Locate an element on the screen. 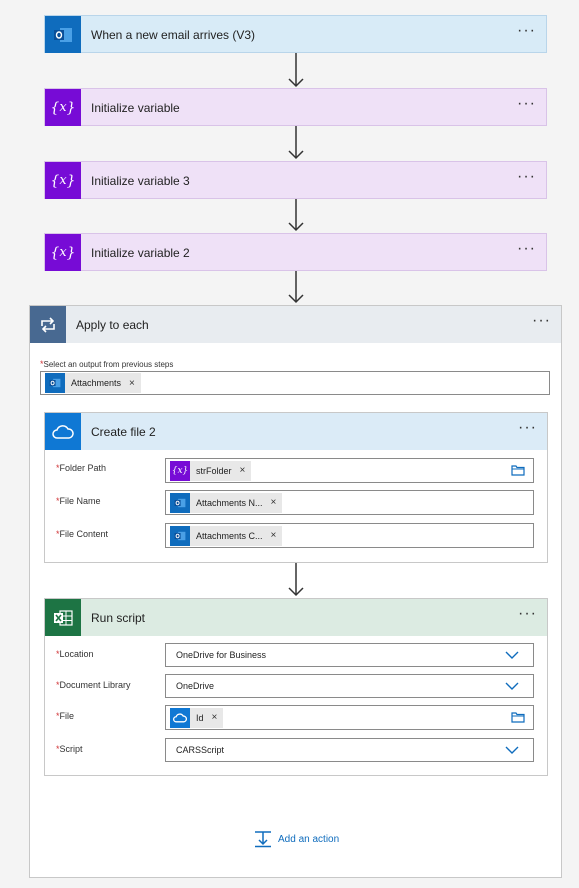 This screenshot has width=579, height=888. apply-to-each-header: Apply to each ··· is located at coordinates (295, 324).